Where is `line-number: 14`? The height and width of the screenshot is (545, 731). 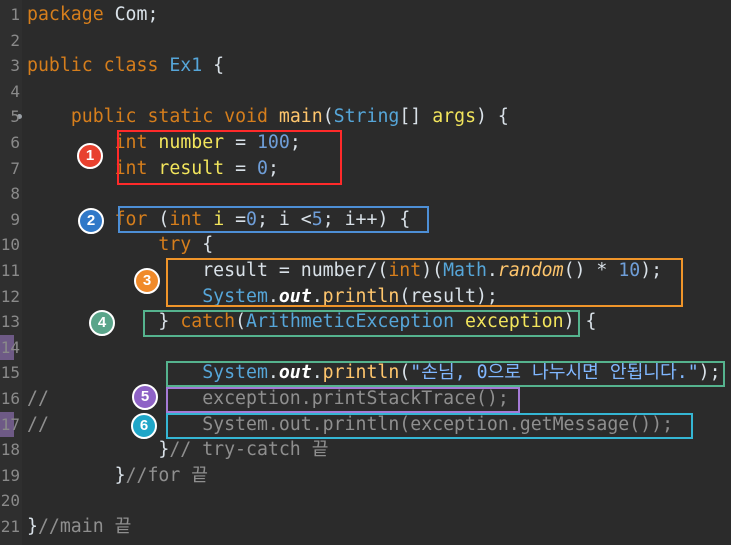
line-number: 14 is located at coordinates (10, 347).